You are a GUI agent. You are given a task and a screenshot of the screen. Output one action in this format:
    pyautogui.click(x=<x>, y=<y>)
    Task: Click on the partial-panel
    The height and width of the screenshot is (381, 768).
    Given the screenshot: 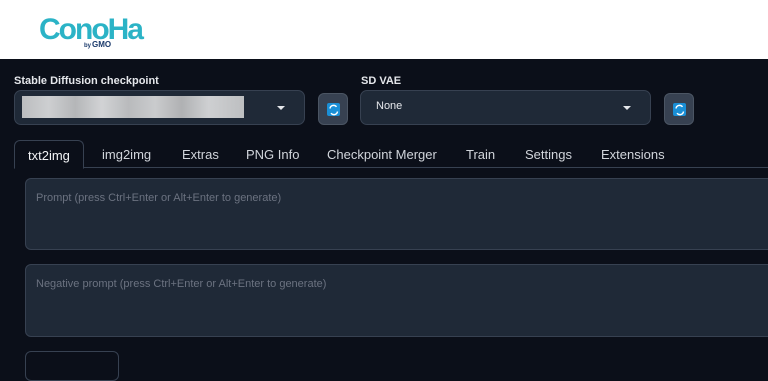 What is the action you would take?
    pyautogui.click(x=72, y=366)
    